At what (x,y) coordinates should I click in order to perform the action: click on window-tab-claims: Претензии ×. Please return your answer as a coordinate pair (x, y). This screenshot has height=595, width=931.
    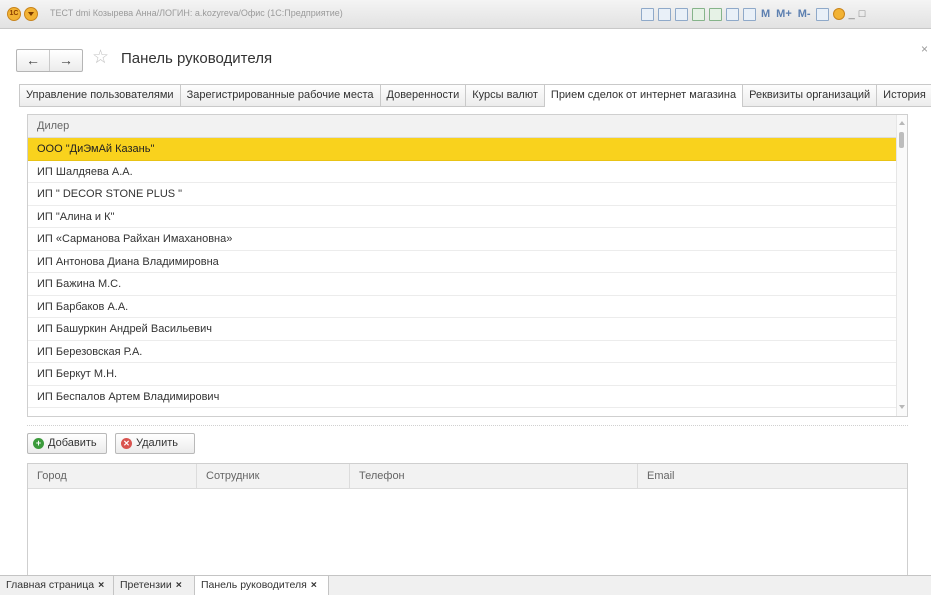
    Looking at the image, I should click on (154, 585).